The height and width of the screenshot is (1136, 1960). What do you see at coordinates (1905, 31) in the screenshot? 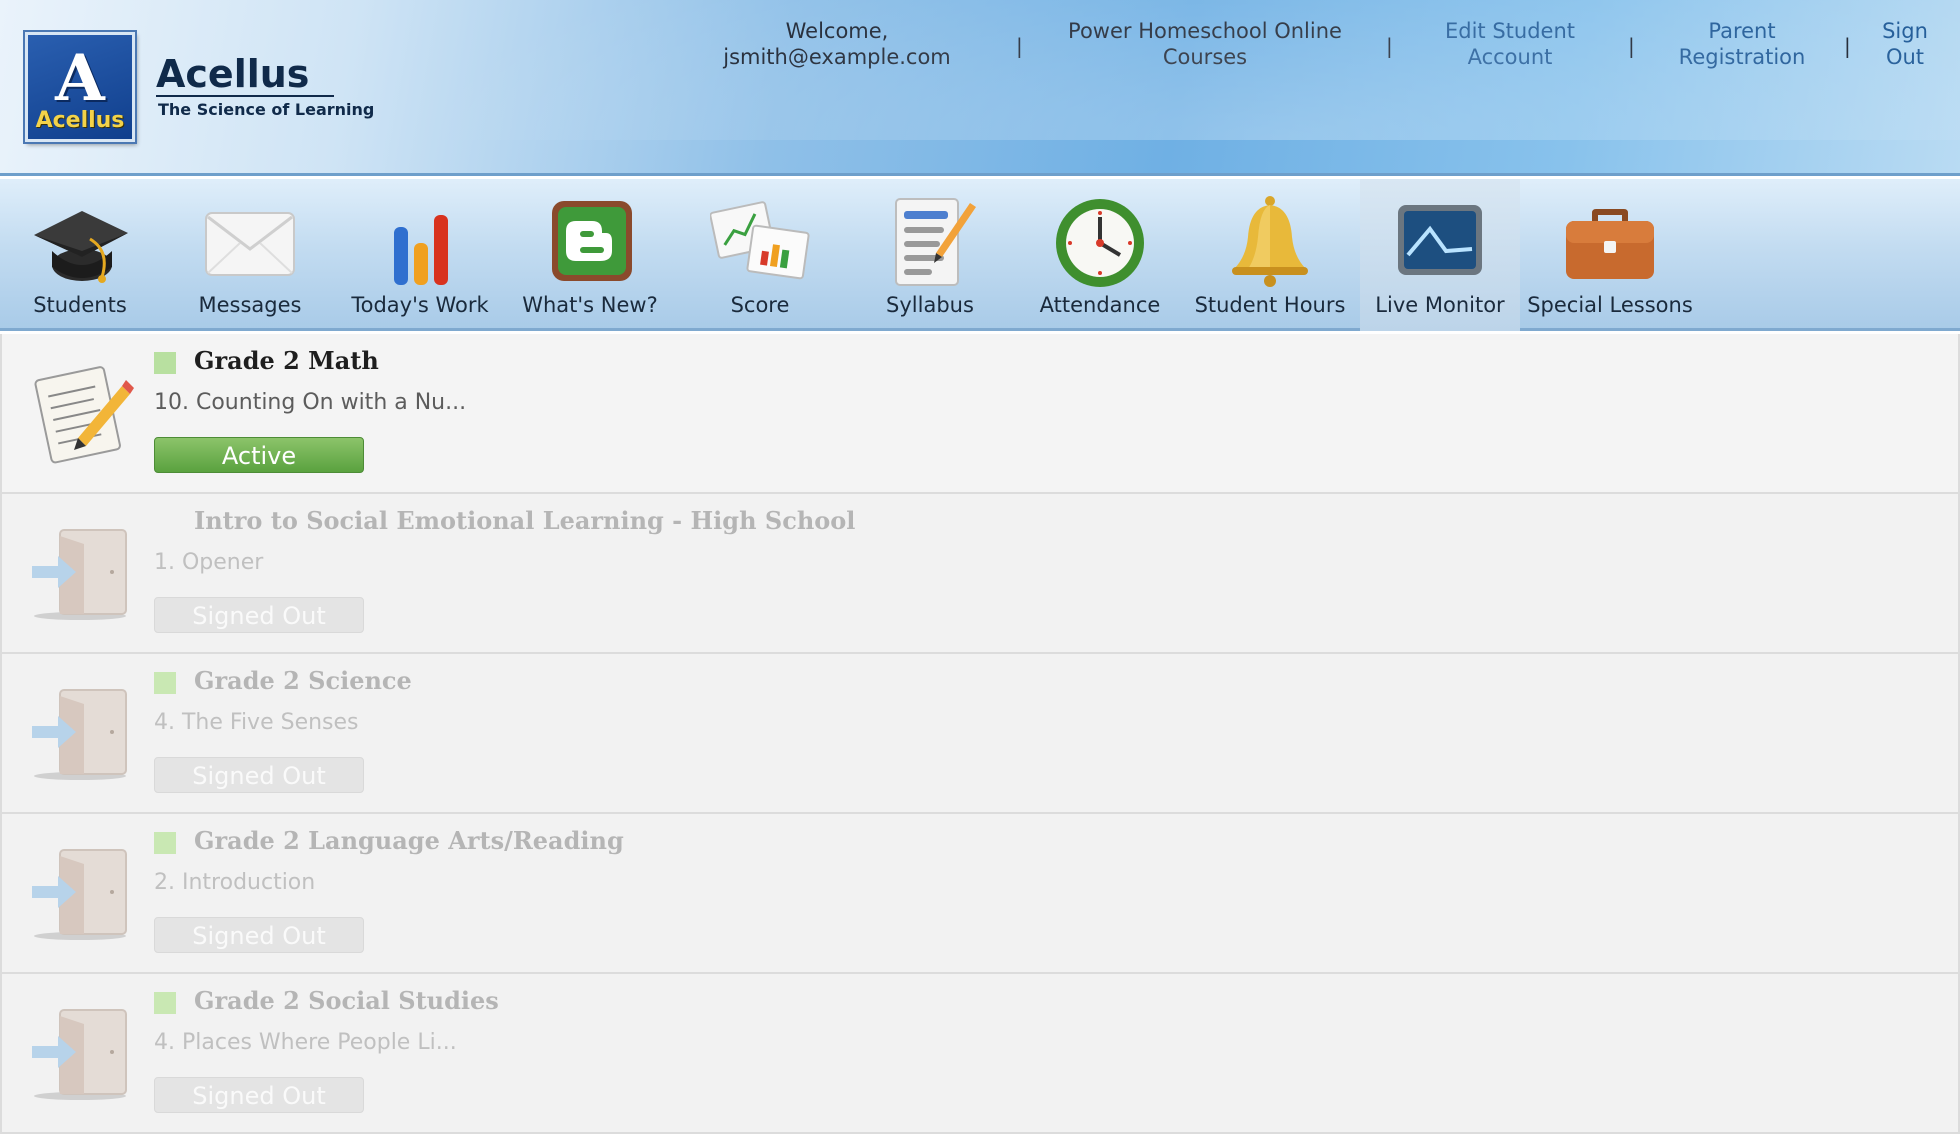
I see `sign-out-line1: Sign` at bounding box center [1905, 31].